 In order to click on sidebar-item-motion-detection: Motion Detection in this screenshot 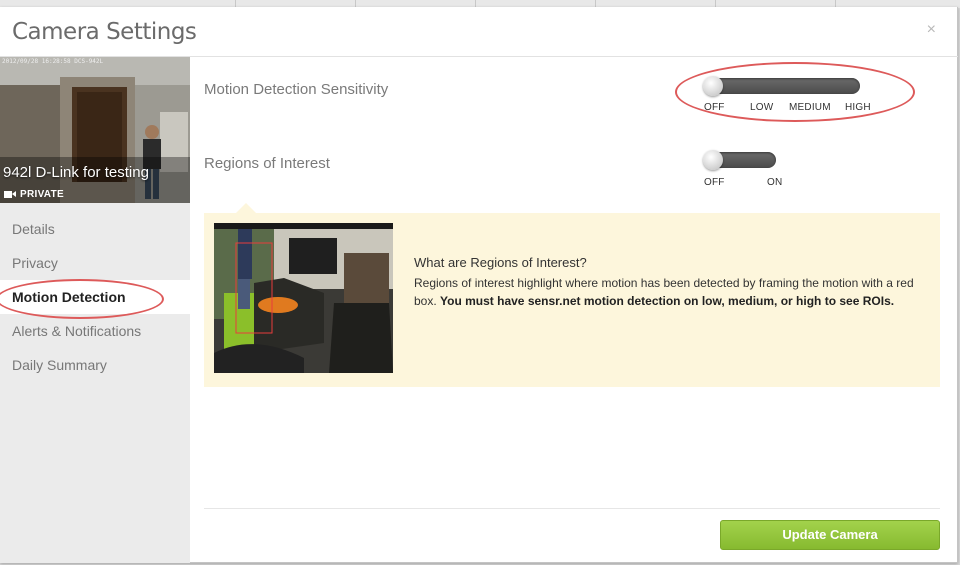, I will do `click(95, 297)`.